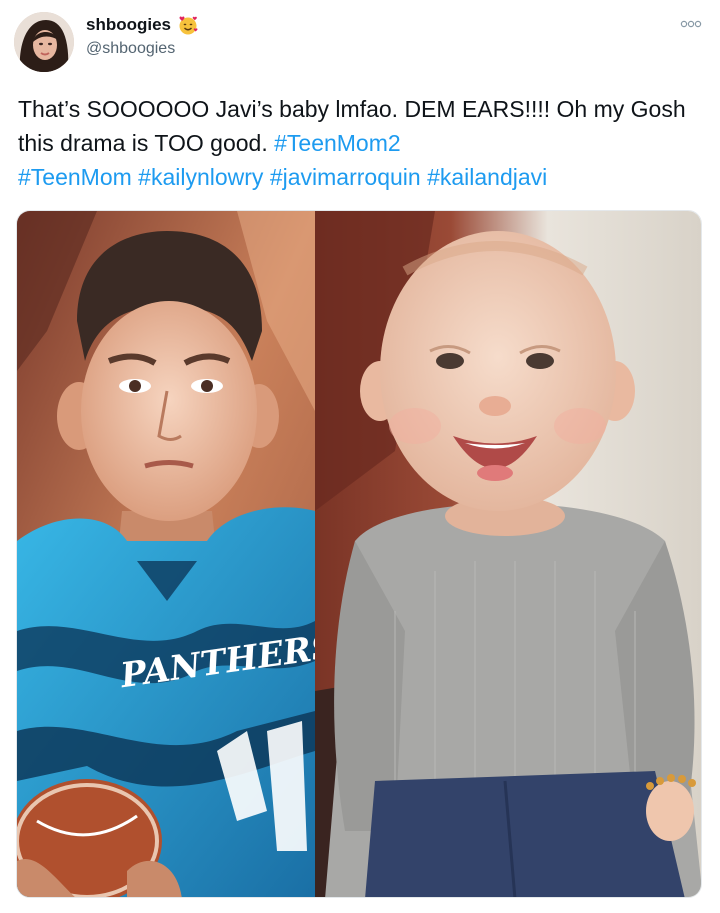 The width and height of the screenshot is (720, 913). I want to click on smiling-face-with-hearts-emoji-icon, so click(188, 25).